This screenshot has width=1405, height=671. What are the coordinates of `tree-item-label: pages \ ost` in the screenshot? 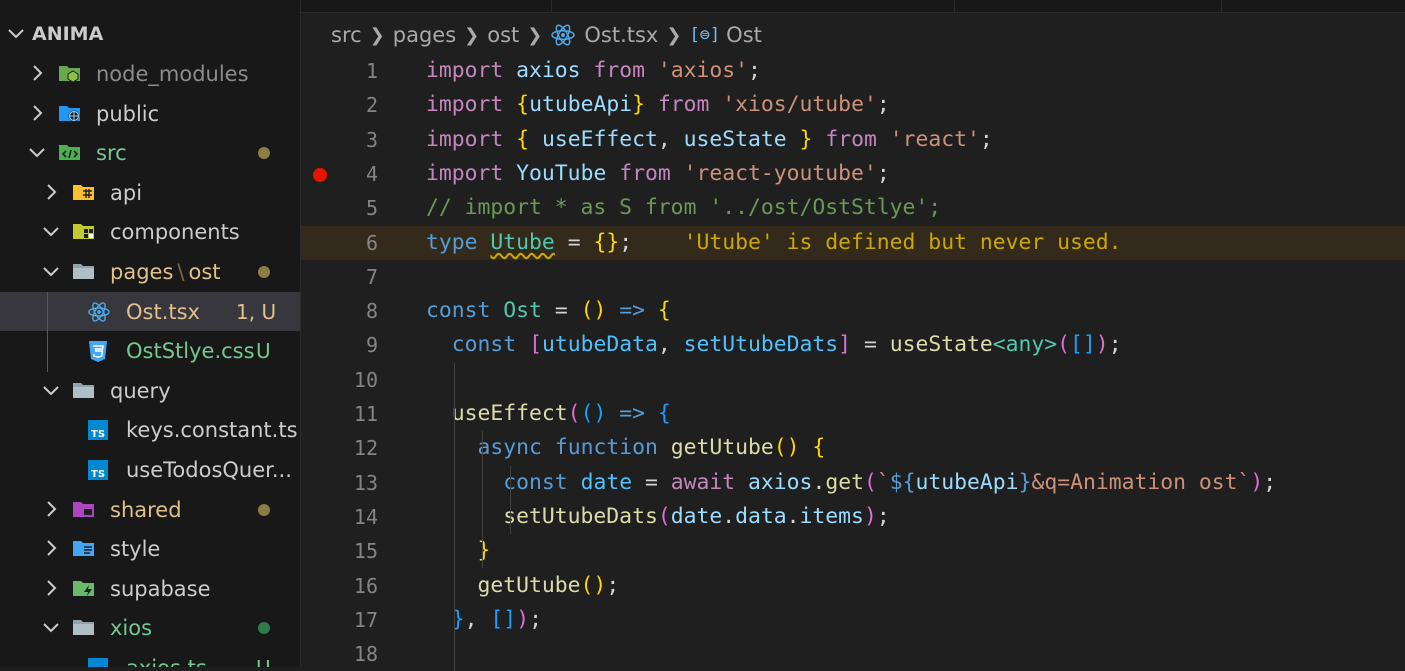 It's located at (165, 272).